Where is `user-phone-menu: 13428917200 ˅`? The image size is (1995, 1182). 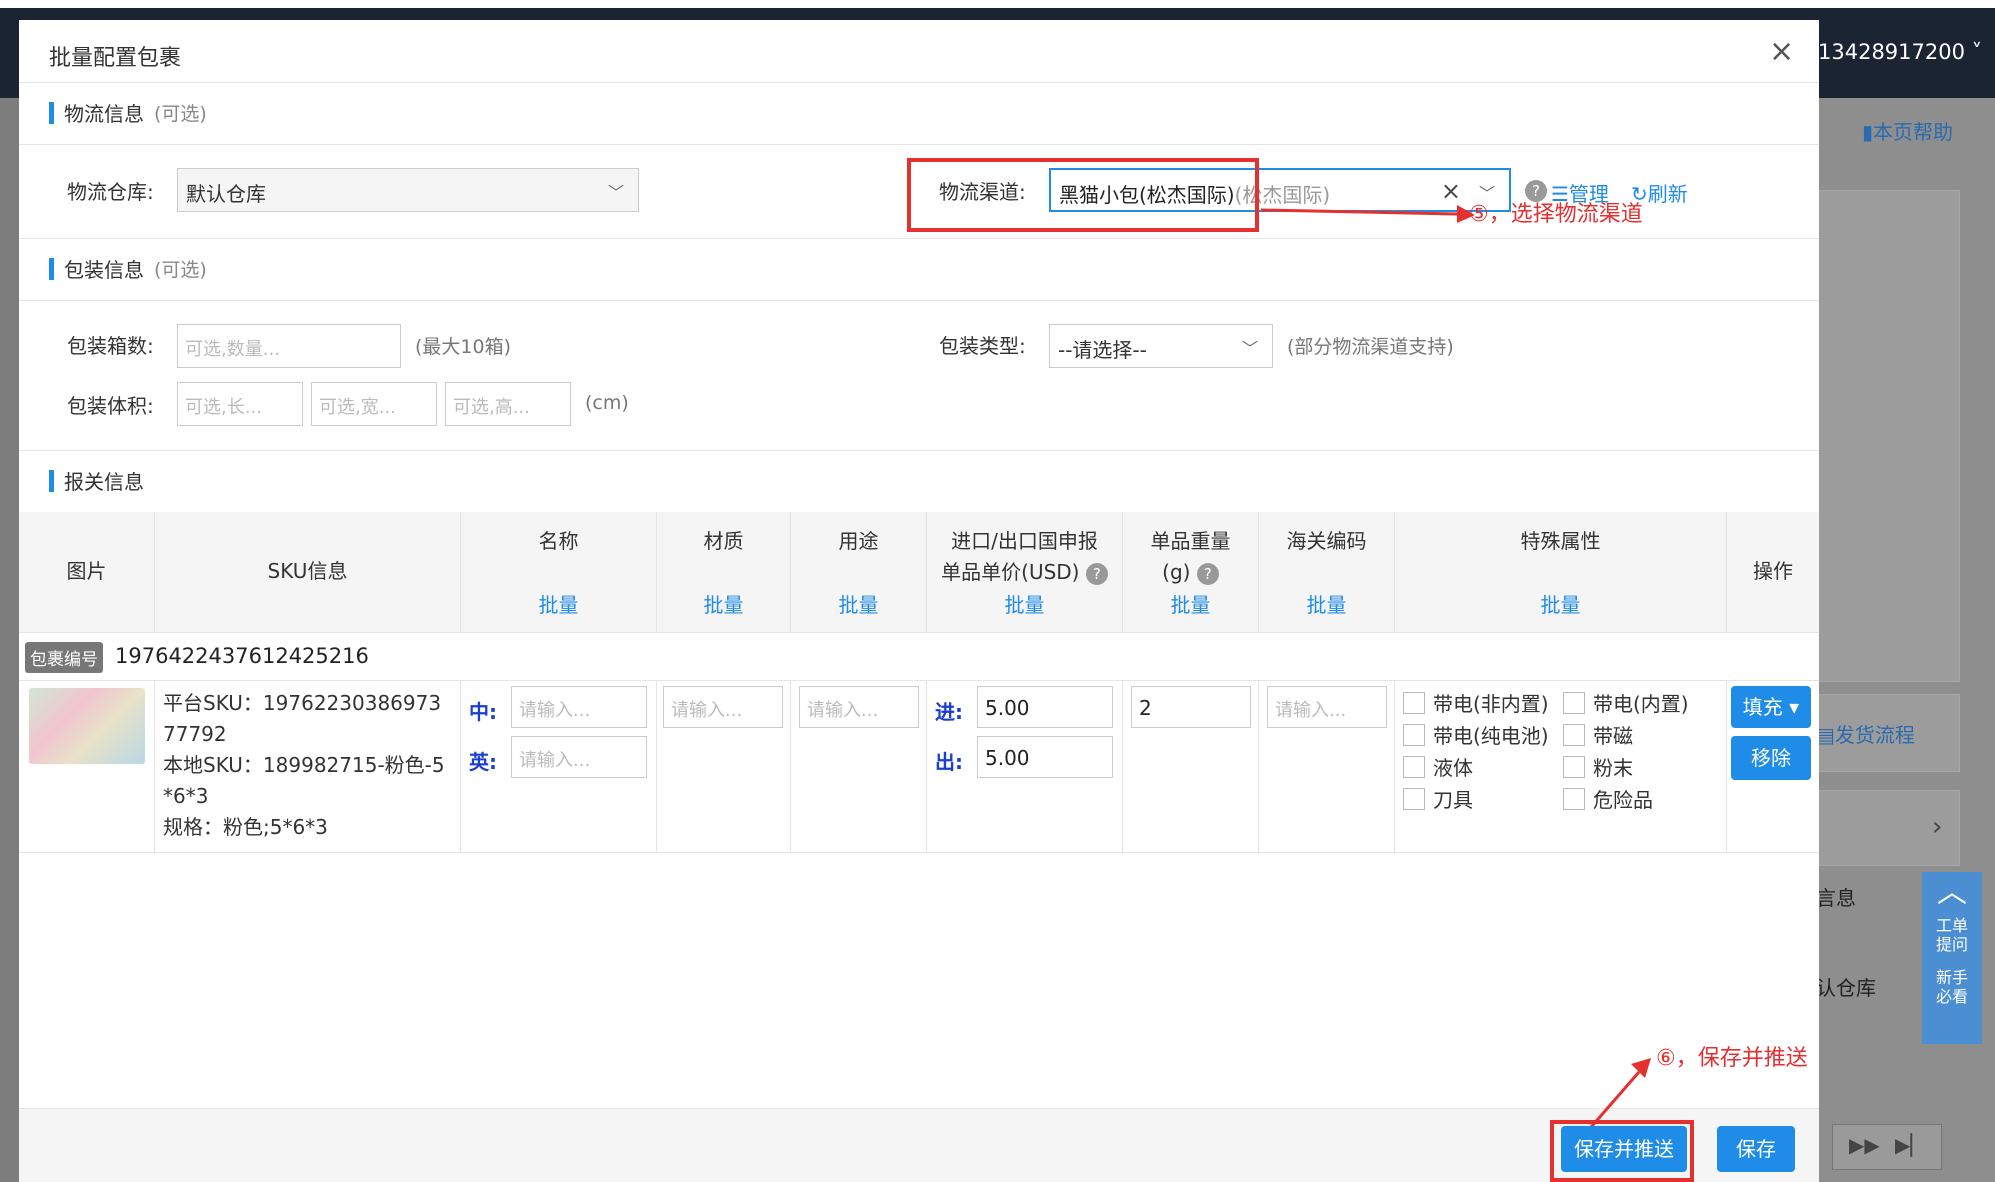
user-phone-menu: 13428917200 ˅ is located at coordinates (1900, 52).